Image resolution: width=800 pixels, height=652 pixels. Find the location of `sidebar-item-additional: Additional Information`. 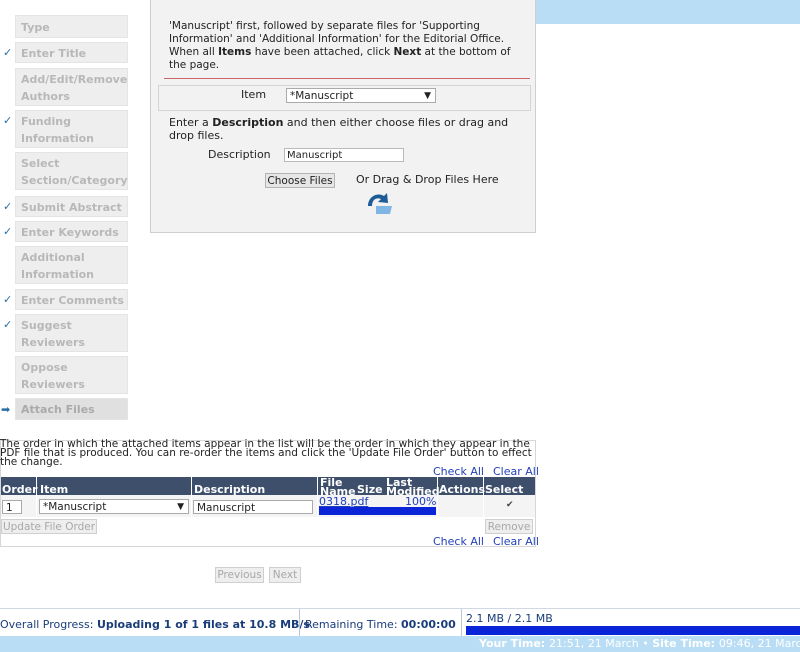

sidebar-item-additional: Additional Information is located at coordinates (71, 265).